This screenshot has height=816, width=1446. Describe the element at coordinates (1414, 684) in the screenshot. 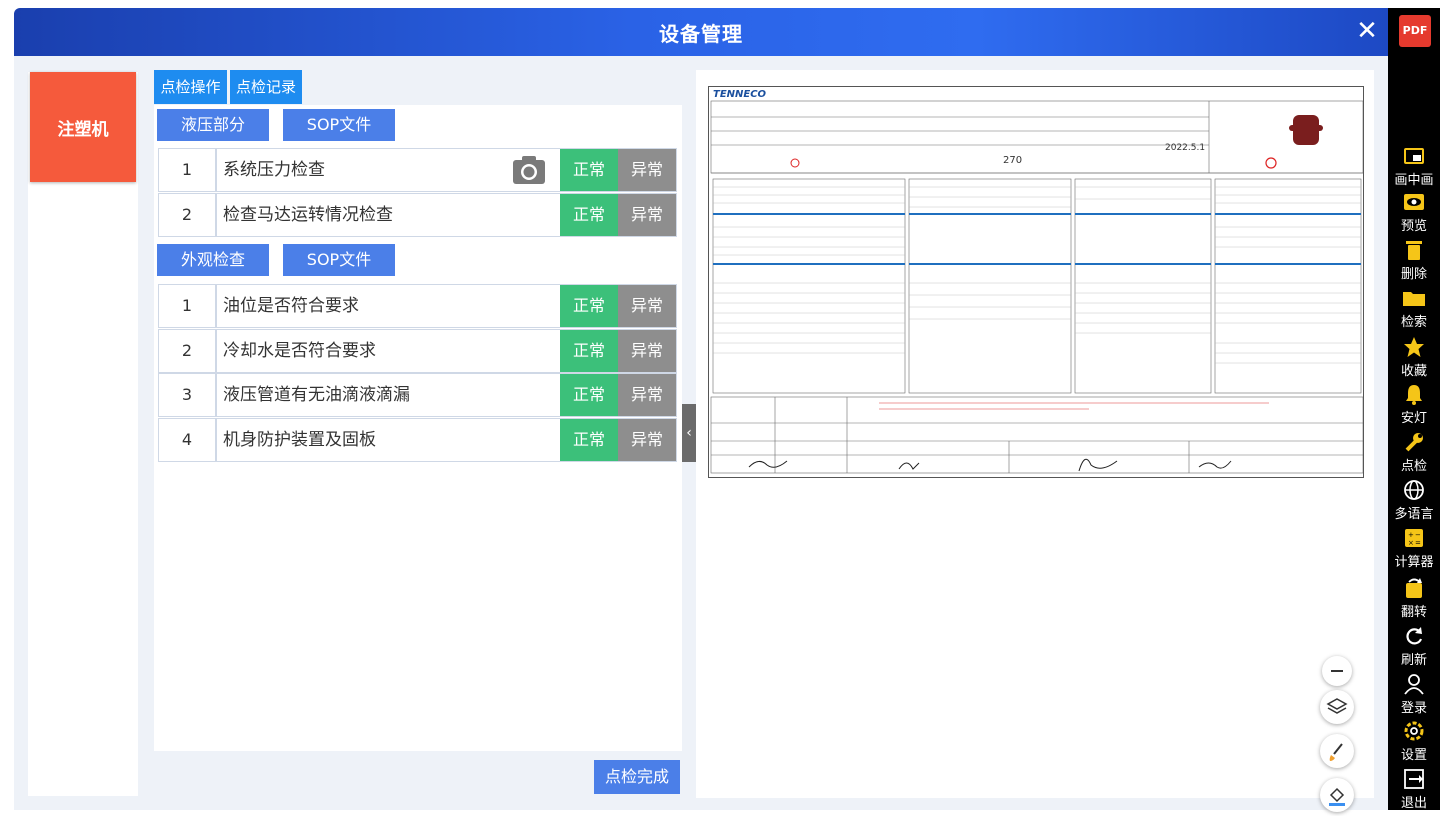

I see `user-icon` at that location.